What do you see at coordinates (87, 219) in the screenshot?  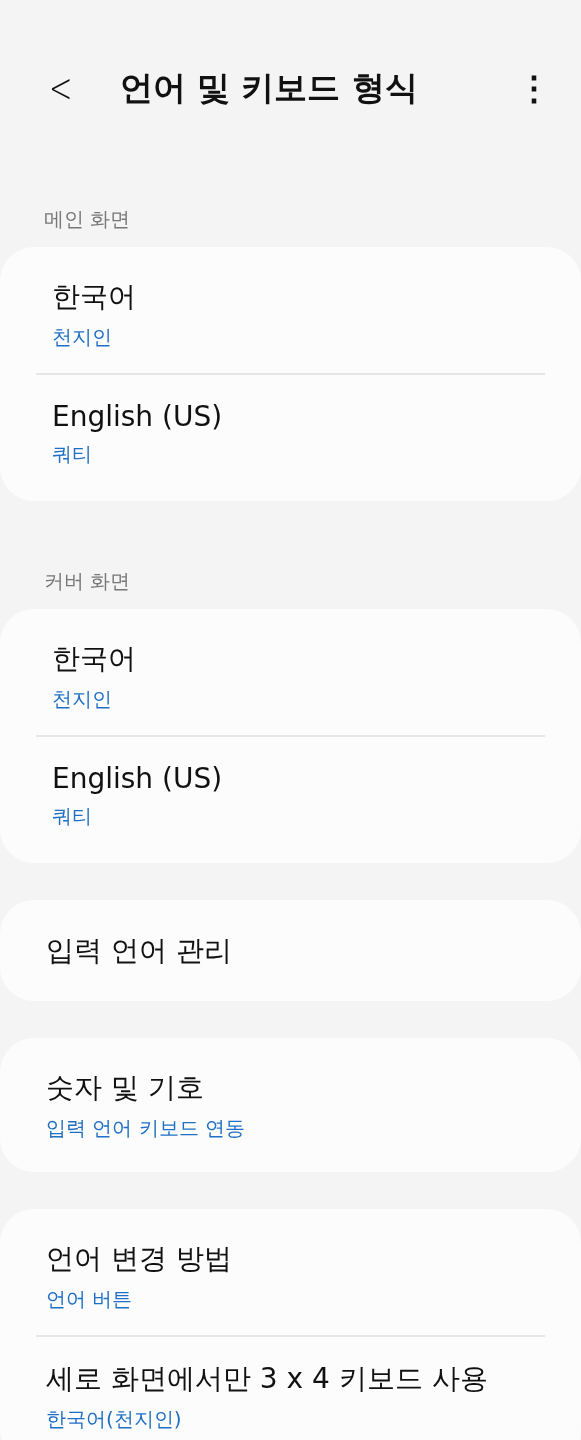 I see `section-header: 메인 화면` at bounding box center [87, 219].